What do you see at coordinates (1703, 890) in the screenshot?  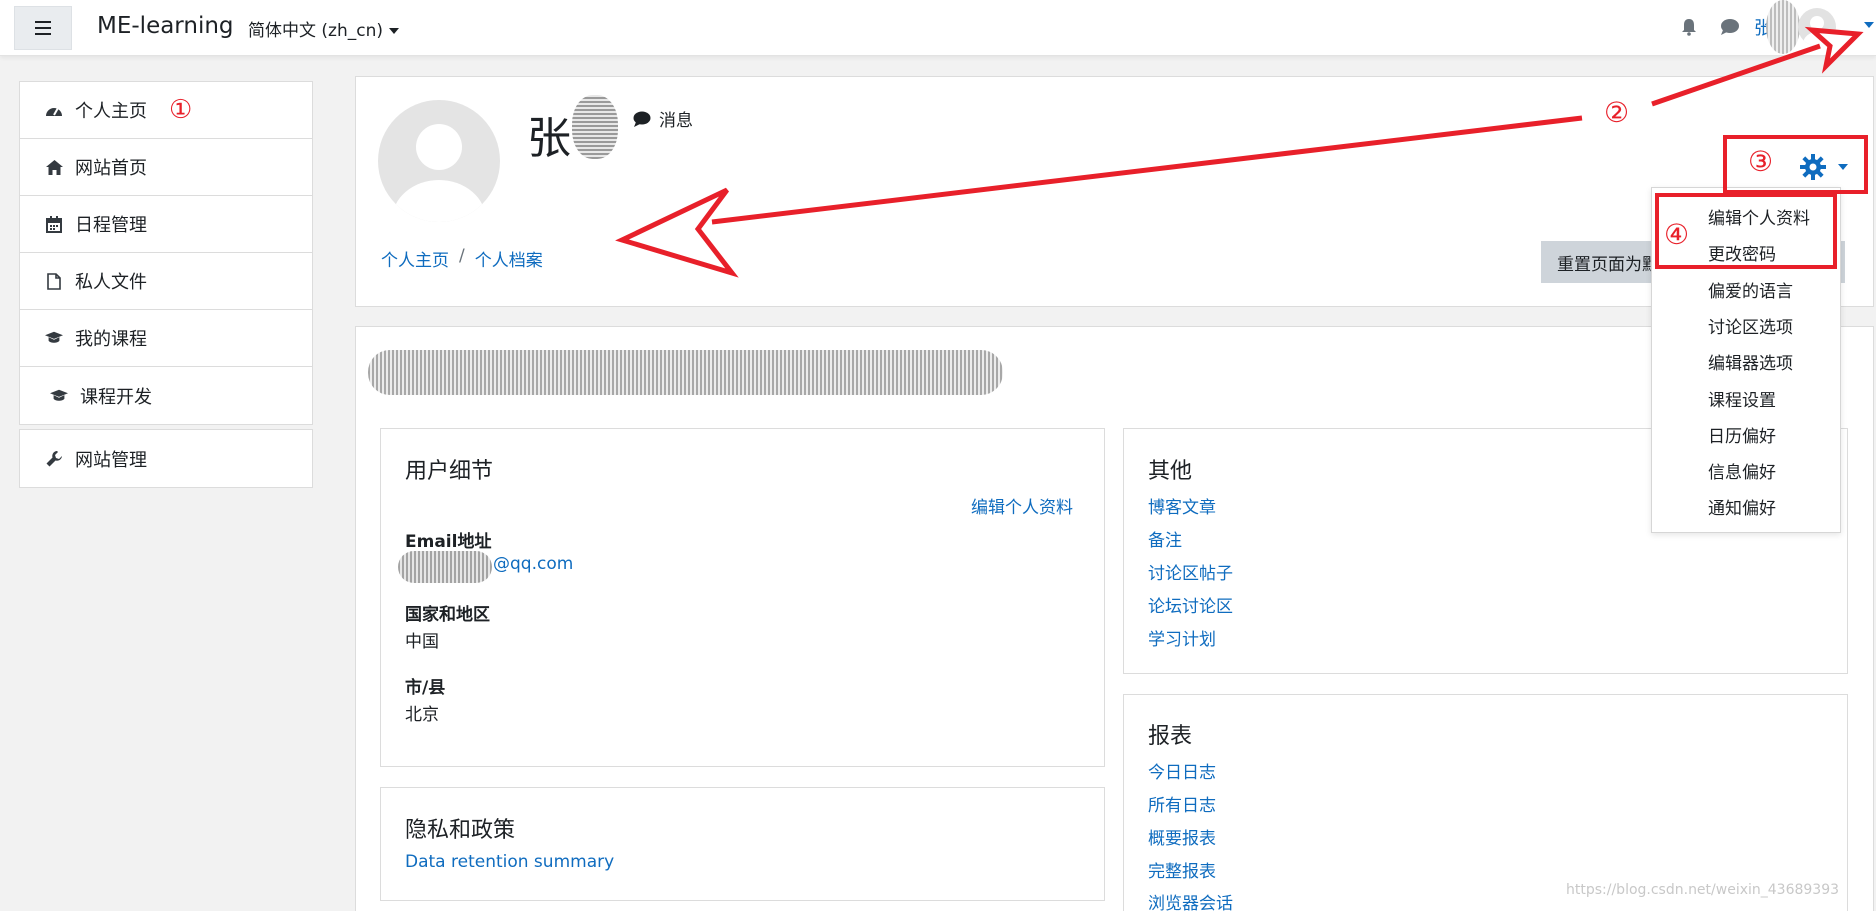 I see `watermark: https://blog.csdn.net/weixin_43689393` at bounding box center [1703, 890].